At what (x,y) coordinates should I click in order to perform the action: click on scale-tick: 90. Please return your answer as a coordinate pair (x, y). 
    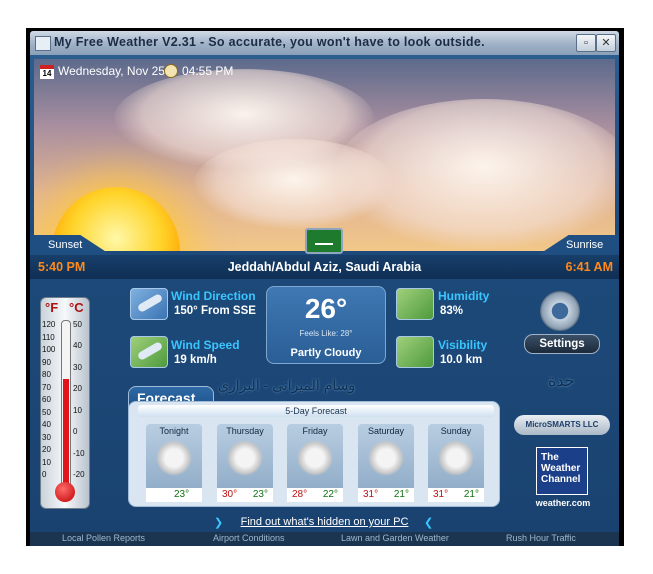
    Looking at the image, I should click on (46, 362).